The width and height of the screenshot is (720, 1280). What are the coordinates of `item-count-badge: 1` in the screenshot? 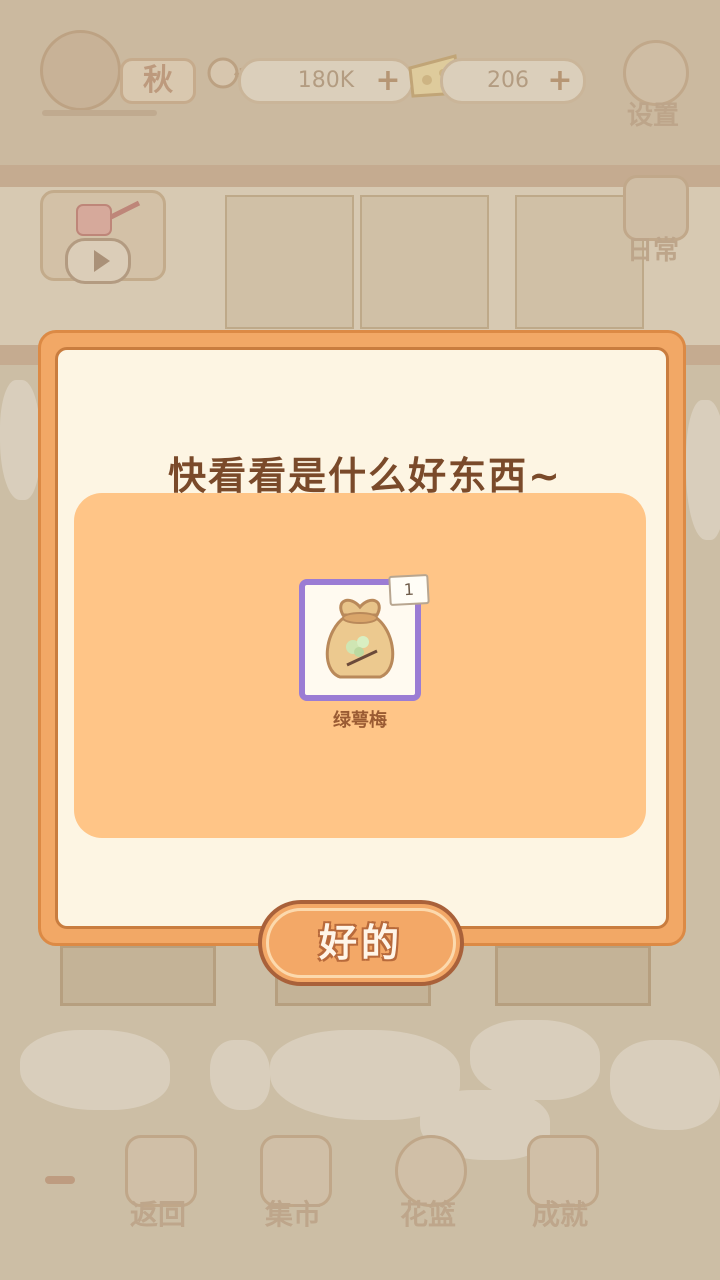 It's located at (409, 590).